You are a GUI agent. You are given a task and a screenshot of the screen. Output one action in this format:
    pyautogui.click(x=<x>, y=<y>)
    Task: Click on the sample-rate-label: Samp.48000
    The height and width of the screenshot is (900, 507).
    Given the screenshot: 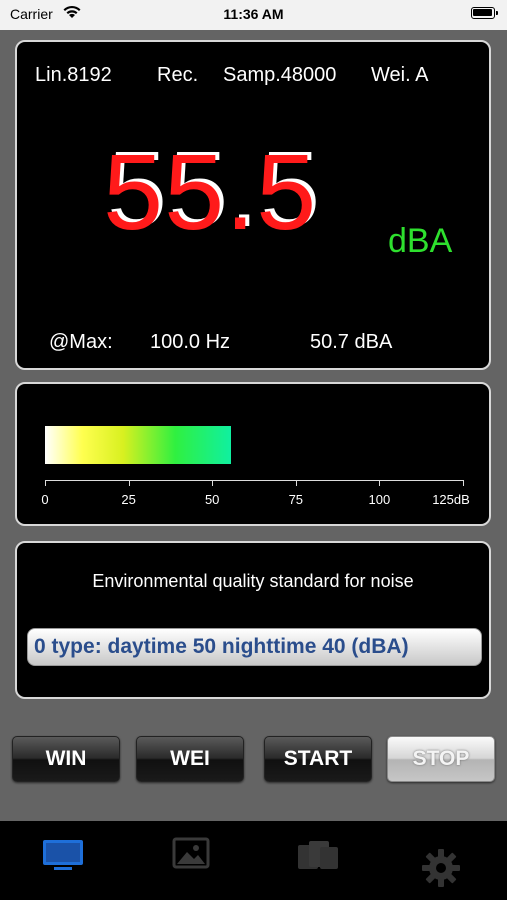 What is the action you would take?
    pyautogui.click(x=280, y=75)
    